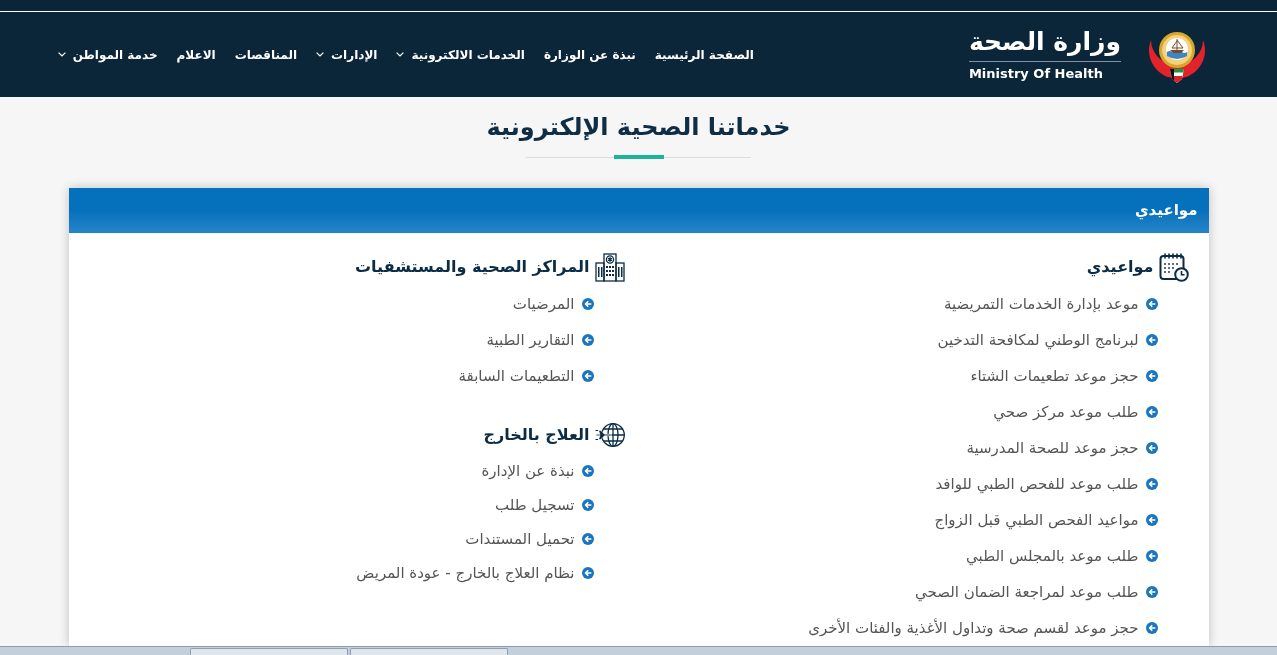 Image resolution: width=1277 pixels, height=655 pixels. What do you see at coordinates (1062, 556) in the screenshot?
I see `service-link: طلب موعد بالمجلس الطبي` at bounding box center [1062, 556].